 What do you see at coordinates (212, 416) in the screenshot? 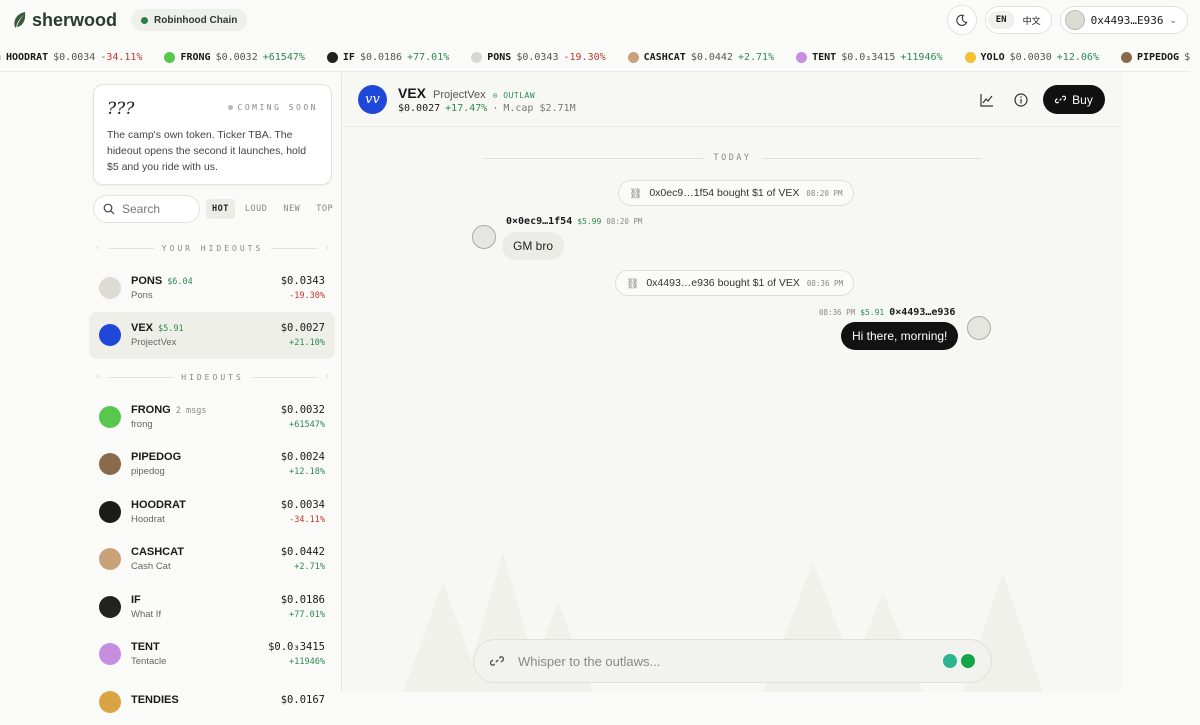
I see `hideout-row-frong: FRONG 2 msgs frong $0.0032 +61547%` at bounding box center [212, 416].